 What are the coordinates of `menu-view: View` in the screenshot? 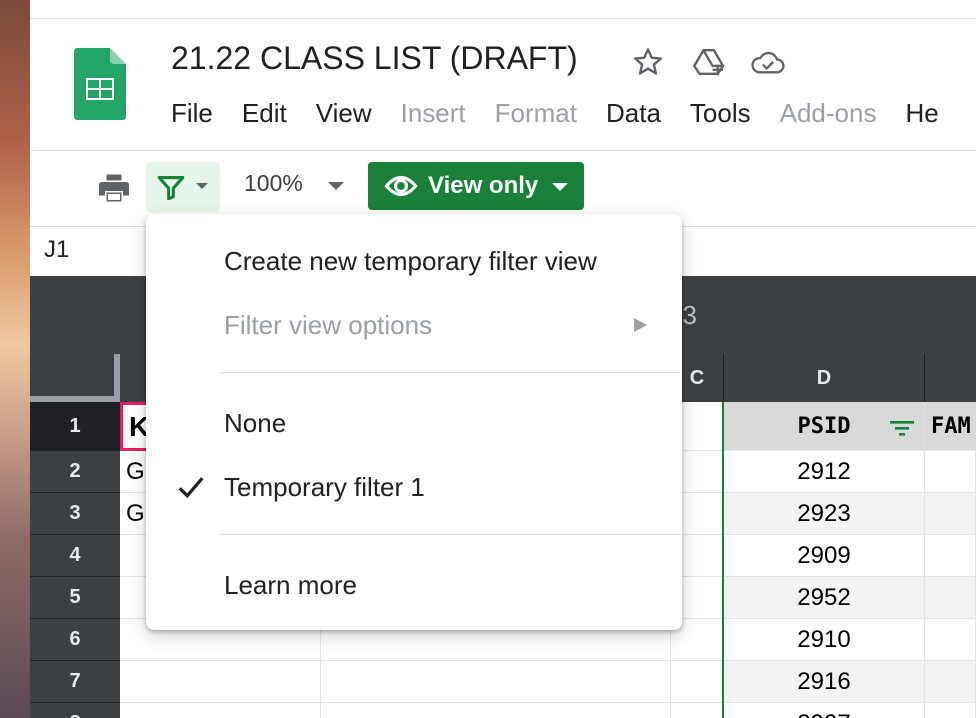 It's located at (344, 116).